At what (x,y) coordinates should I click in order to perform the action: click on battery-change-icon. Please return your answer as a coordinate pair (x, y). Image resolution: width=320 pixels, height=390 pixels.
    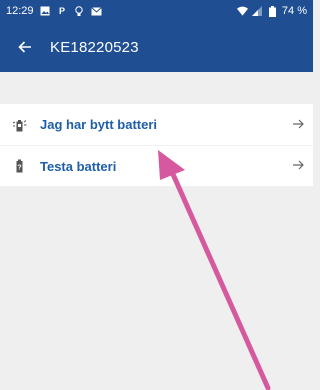
    Looking at the image, I should click on (20, 125).